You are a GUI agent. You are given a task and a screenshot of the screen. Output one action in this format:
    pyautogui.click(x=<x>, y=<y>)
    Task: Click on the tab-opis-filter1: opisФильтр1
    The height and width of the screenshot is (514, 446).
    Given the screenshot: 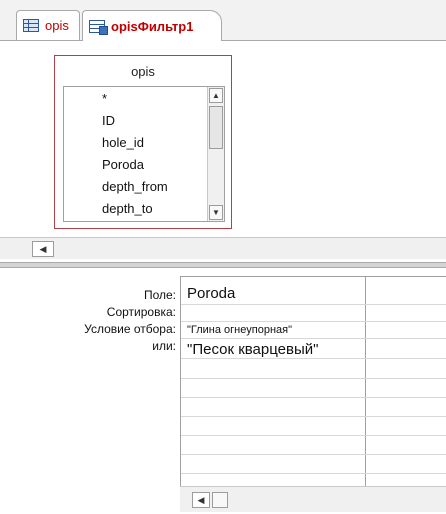 What is the action you would take?
    pyautogui.click(x=152, y=25)
    